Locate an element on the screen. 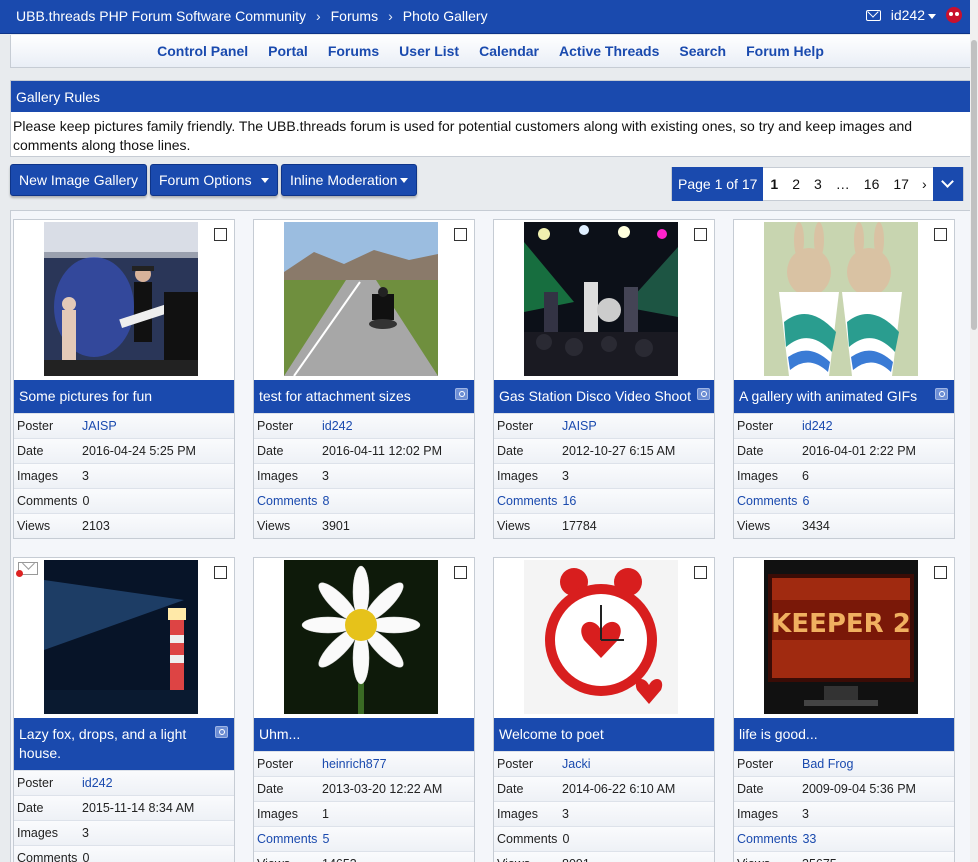 This screenshot has width=978, height=862. caret-down-icon is located at coordinates (264, 180).